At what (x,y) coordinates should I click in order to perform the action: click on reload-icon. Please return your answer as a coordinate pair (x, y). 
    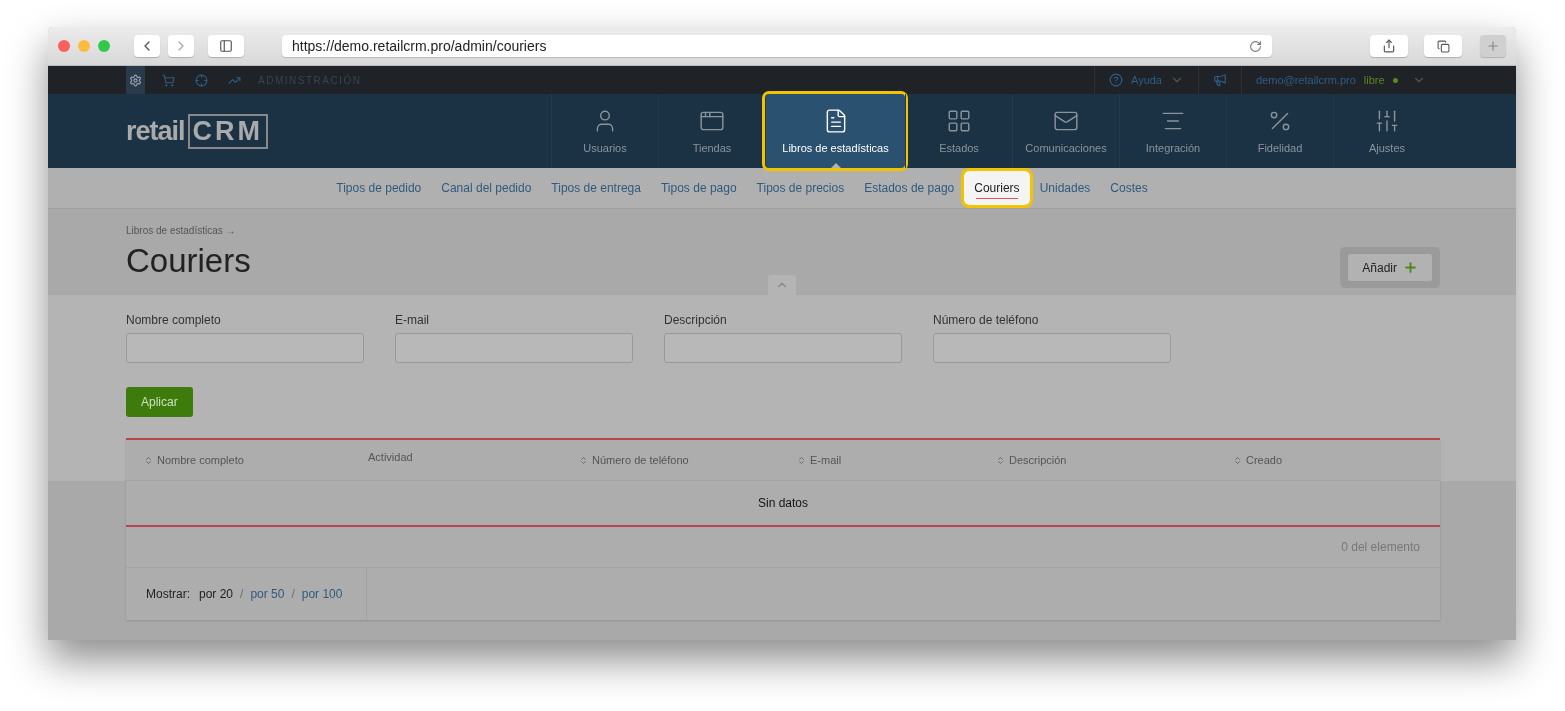
    Looking at the image, I should click on (1255, 46).